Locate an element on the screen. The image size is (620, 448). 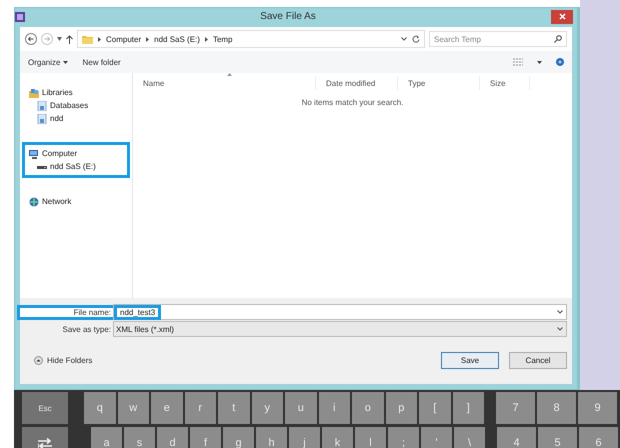
keyboard-key: g is located at coordinates (238, 437).